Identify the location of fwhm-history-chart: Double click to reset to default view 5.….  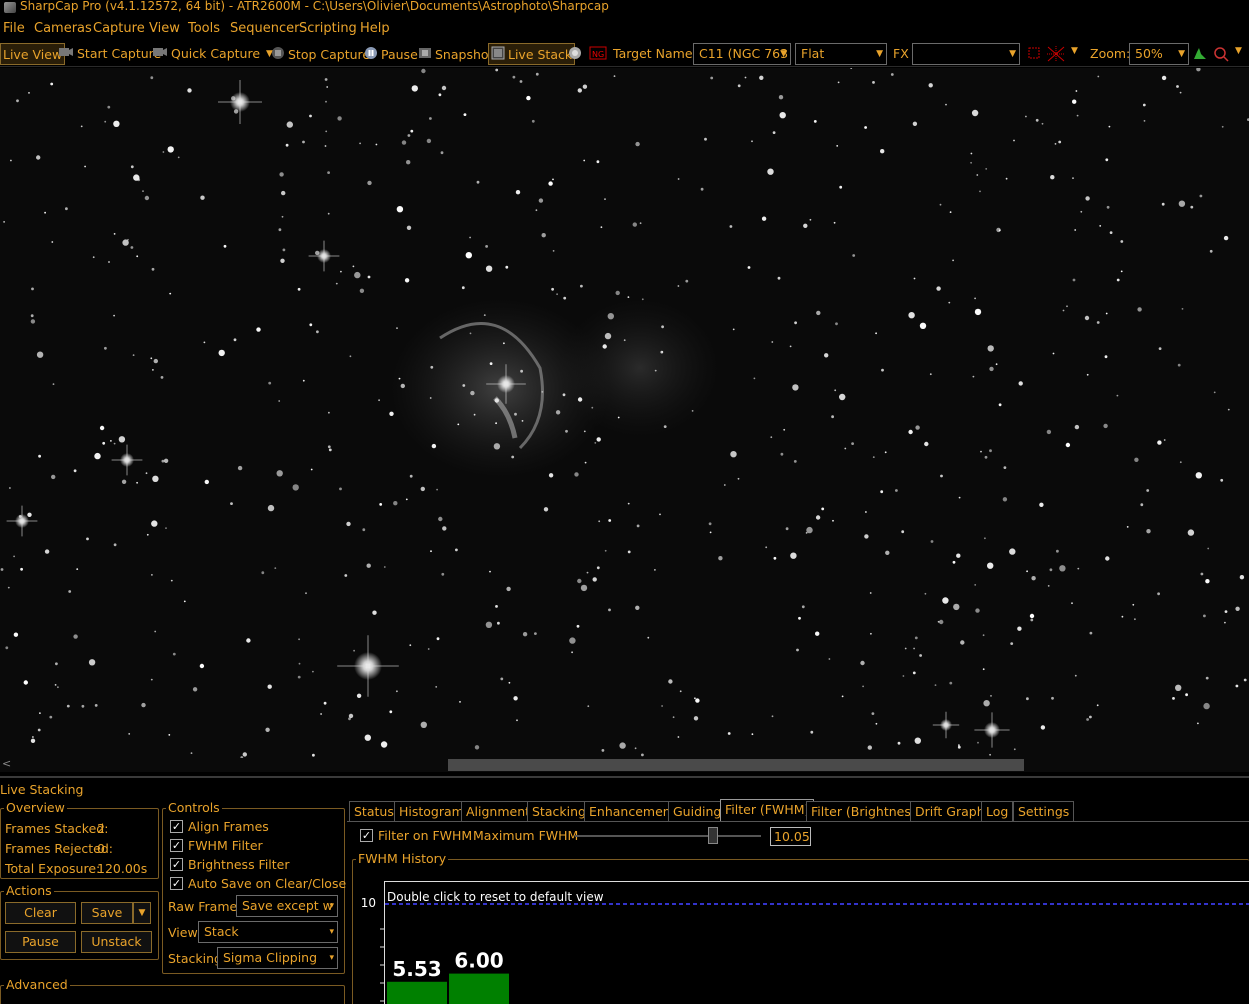
(816, 942).